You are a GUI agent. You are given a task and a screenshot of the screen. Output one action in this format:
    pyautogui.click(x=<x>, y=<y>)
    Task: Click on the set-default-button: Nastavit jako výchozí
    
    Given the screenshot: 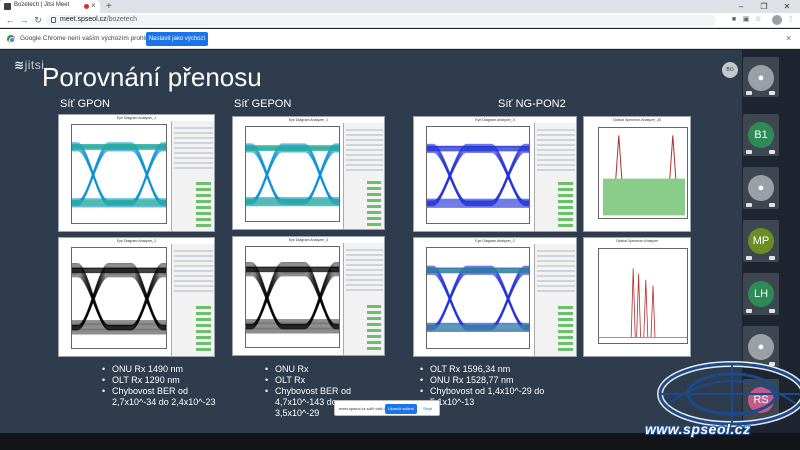 What is the action you would take?
    pyautogui.click(x=177, y=39)
    